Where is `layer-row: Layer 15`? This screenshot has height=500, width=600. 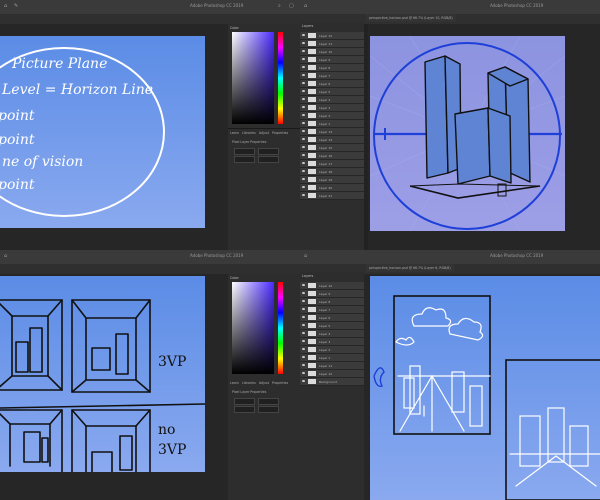 layer-row: Layer 15 is located at coordinates (332, 148).